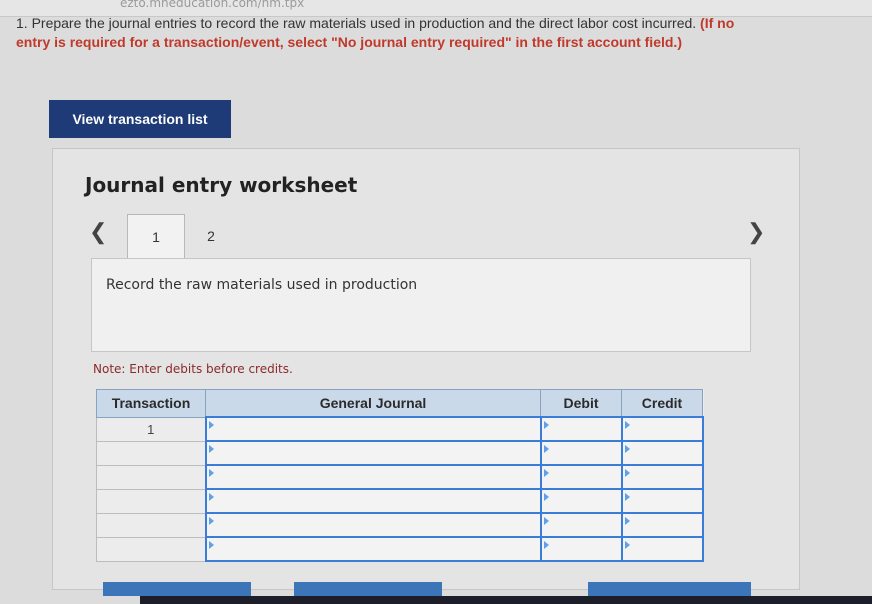  What do you see at coordinates (140, 119) in the screenshot?
I see `view-transaction-list-button: View transaction list` at bounding box center [140, 119].